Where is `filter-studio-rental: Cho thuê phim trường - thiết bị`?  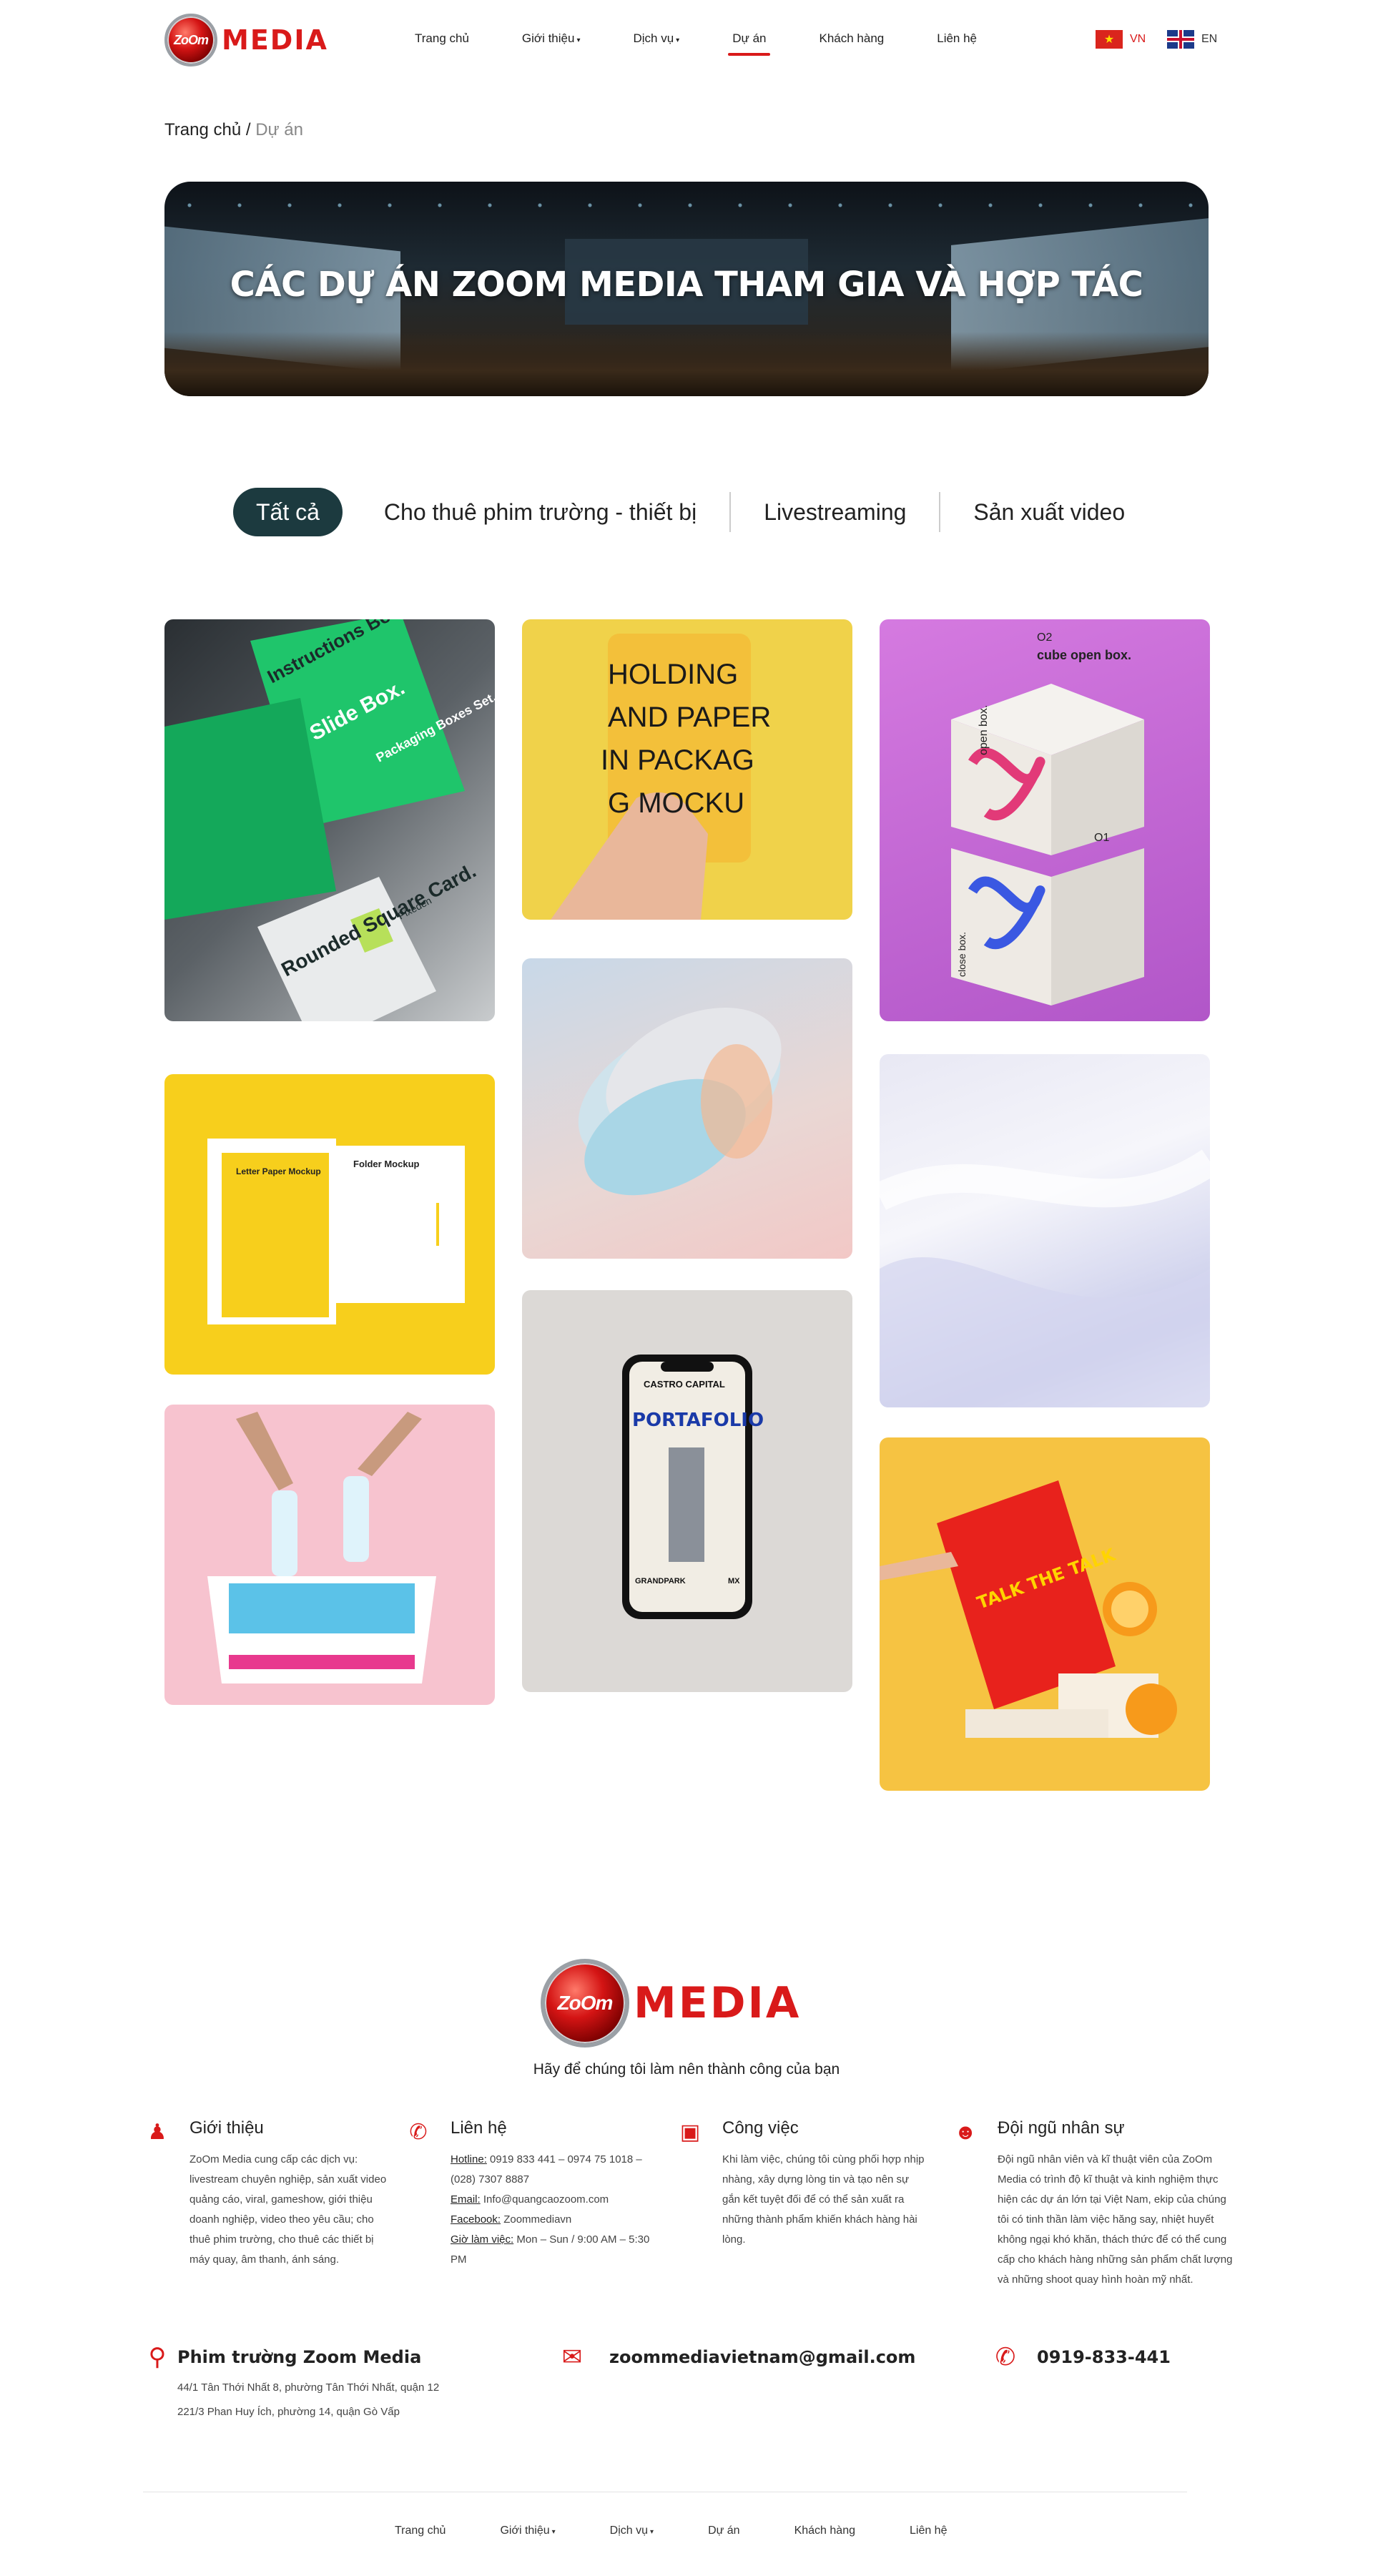
filter-studio-rental: Cho thuê phim trường - thiết bị is located at coordinates (540, 512).